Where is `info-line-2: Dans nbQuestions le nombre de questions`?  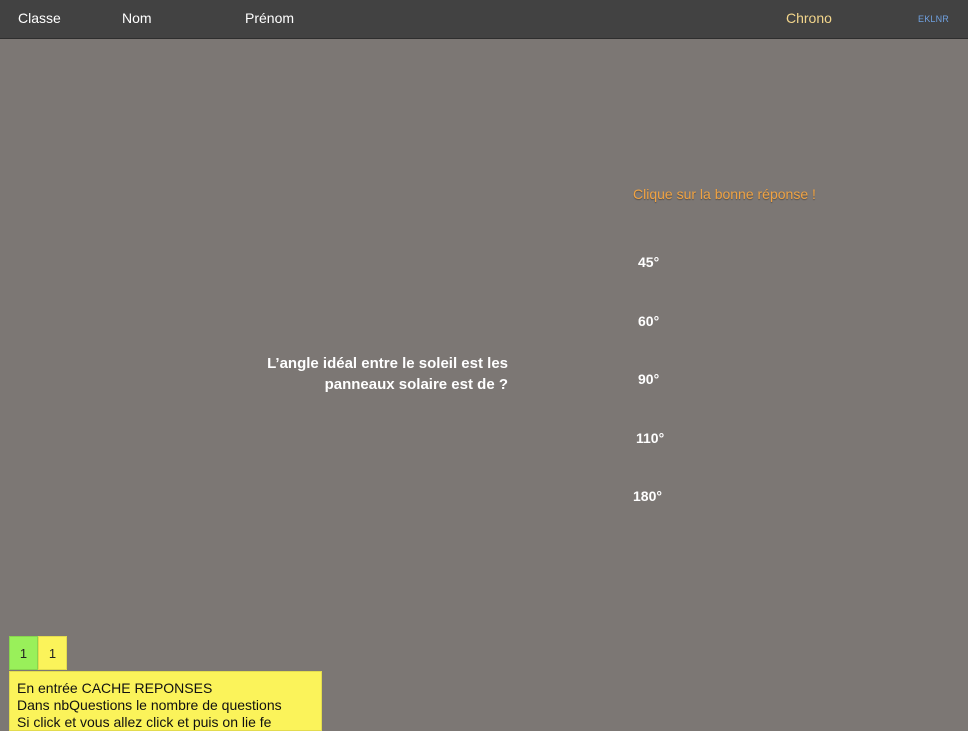
info-line-2: Dans nbQuestions le nombre de questions is located at coordinates (149, 705).